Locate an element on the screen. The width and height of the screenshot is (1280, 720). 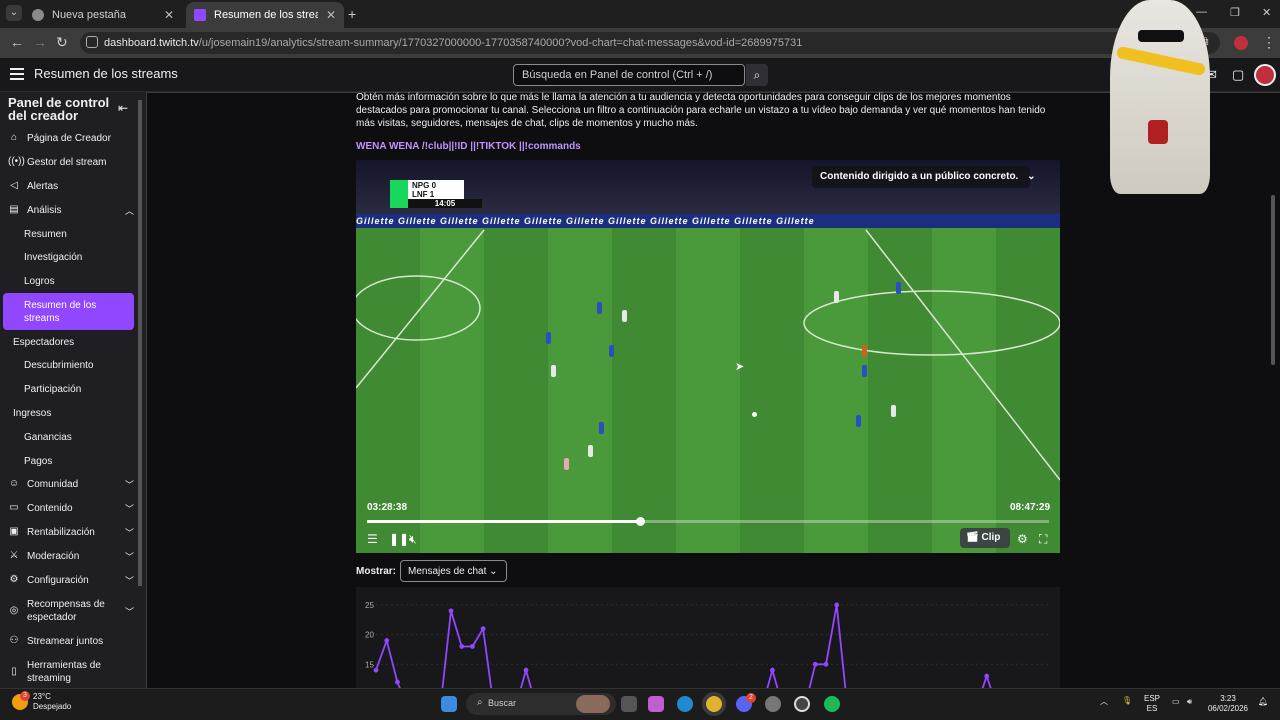
copilot-icon is located at coordinates (656, 704).